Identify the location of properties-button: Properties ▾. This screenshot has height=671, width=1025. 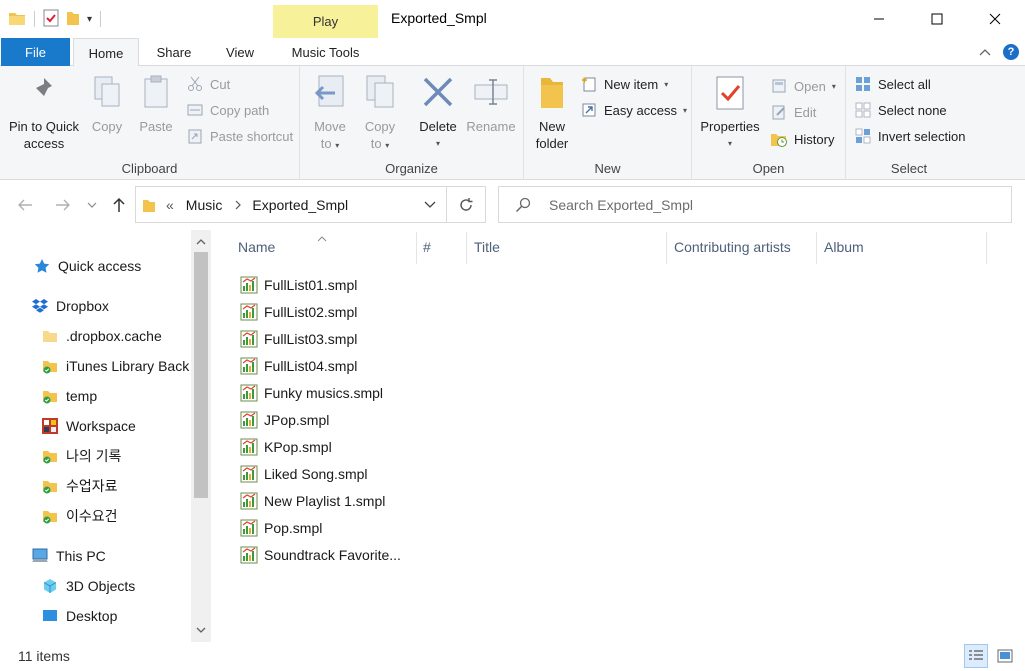
(730, 112).